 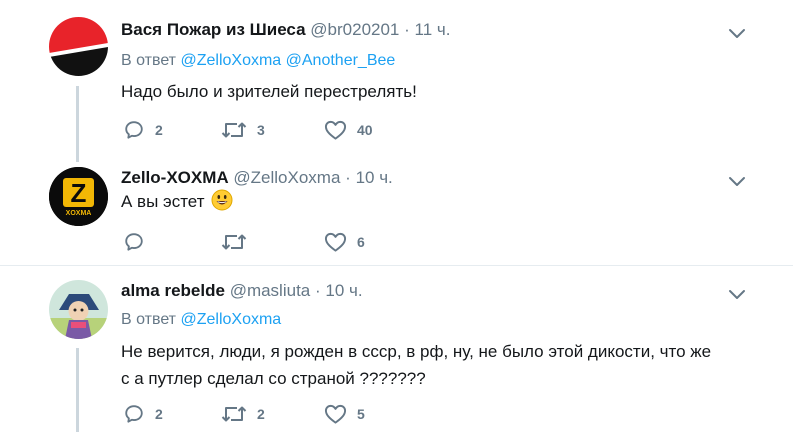 I want to click on reply-button, so click(x=139, y=242).